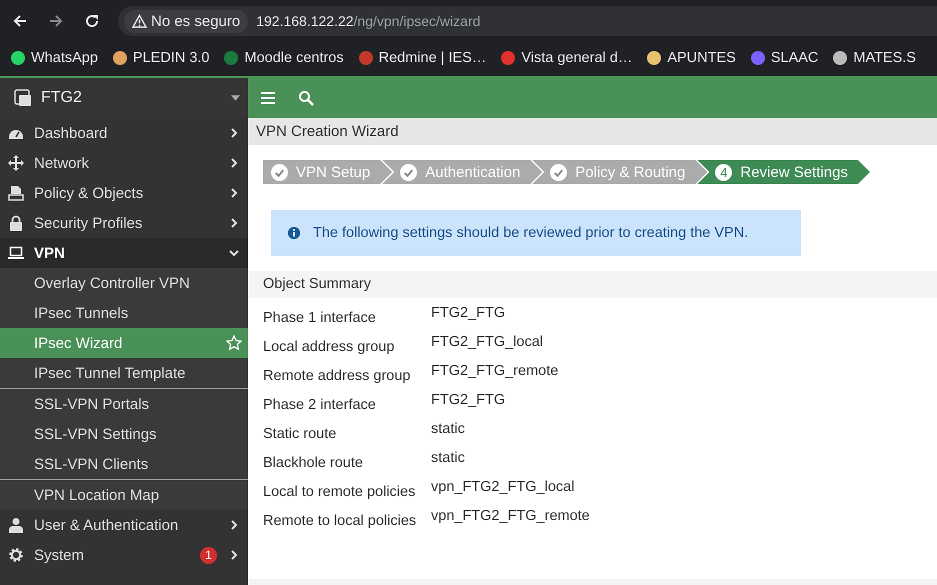 Image resolution: width=937 pixels, height=585 pixels. What do you see at coordinates (502, 487) in the screenshot?
I see `field-value: vpn_FTG2_FTG_local` at bounding box center [502, 487].